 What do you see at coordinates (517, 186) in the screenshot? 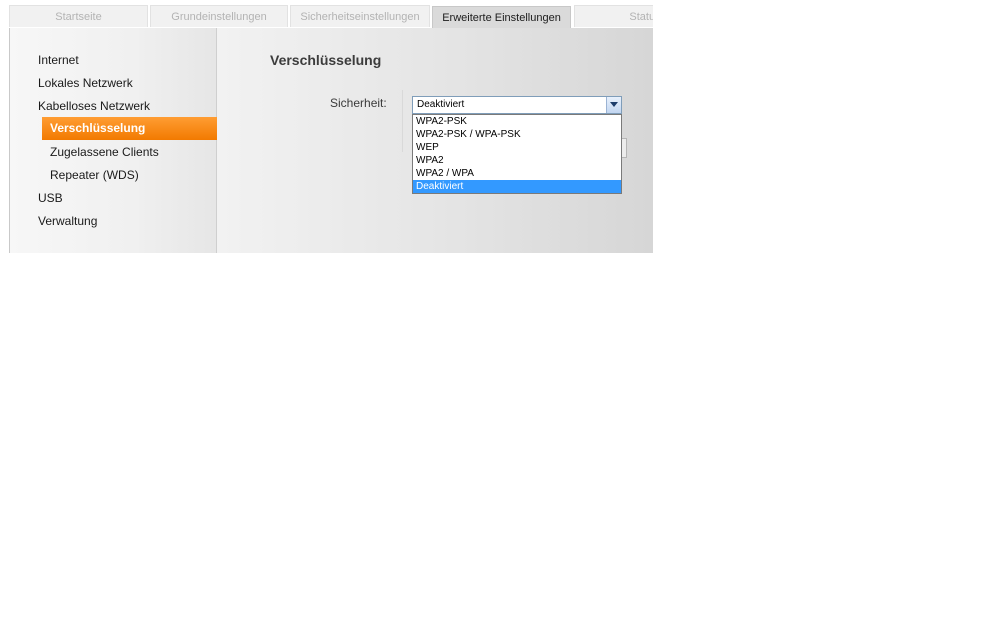
I see `security-option-deaktiviert: Deaktiviert` at bounding box center [517, 186].